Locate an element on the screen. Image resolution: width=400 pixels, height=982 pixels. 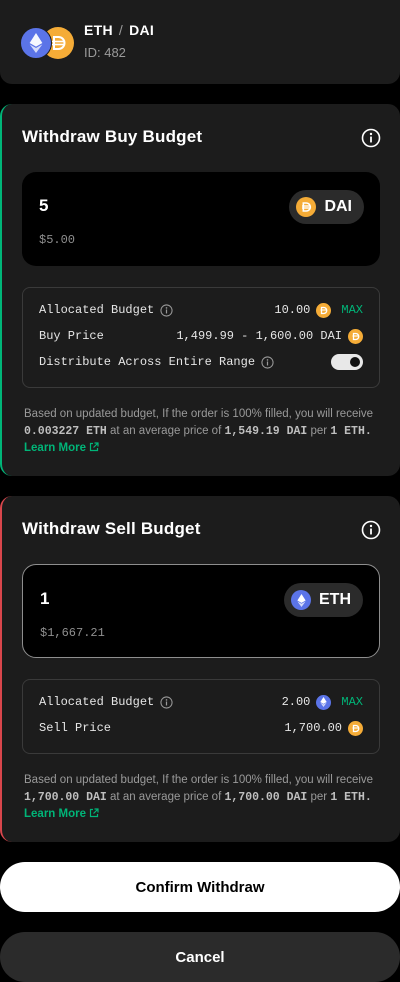
sell-learn-more-link: Learn More is located at coordinates (61, 814).